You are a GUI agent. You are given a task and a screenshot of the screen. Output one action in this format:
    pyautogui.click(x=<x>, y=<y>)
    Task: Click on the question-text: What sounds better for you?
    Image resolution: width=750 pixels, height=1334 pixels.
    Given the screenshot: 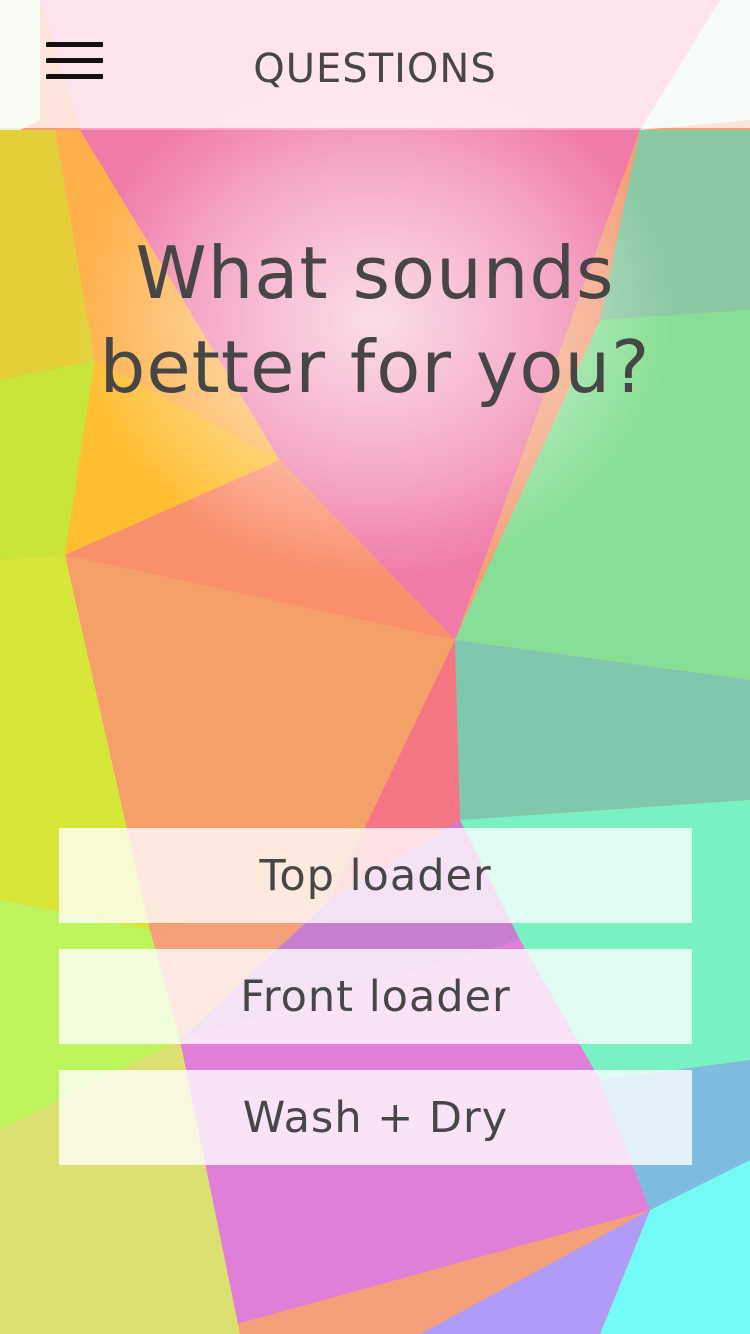 What is the action you would take?
    pyautogui.click(x=375, y=320)
    